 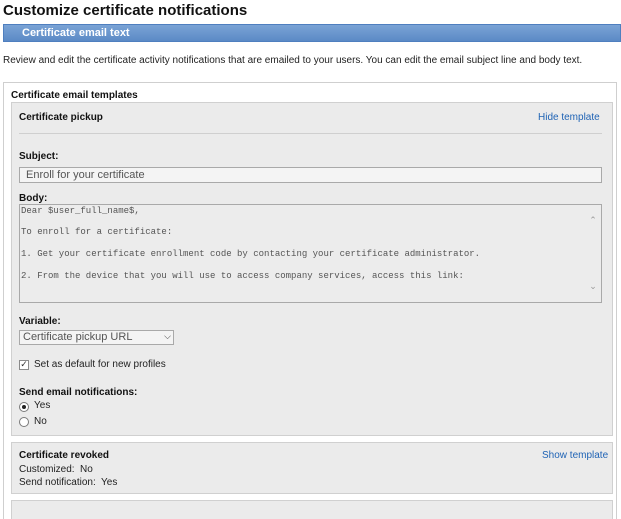 What do you see at coordinates (109, 482) in the screenshot?
I see `send-notification-value: Yes` at bounding box center [109, 482].